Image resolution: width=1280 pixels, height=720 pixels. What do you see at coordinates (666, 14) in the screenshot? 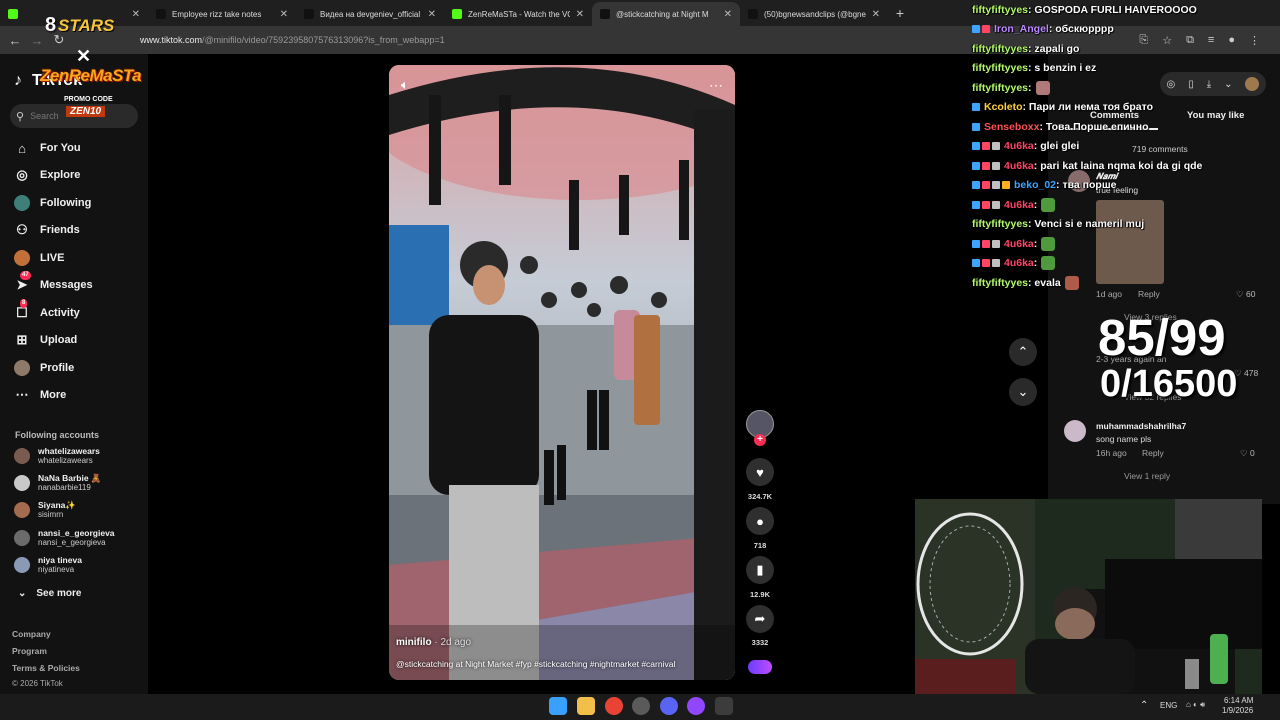
I see `browser-tab: @stickcatching at Night M ✕` at bounding box center [666, 14].